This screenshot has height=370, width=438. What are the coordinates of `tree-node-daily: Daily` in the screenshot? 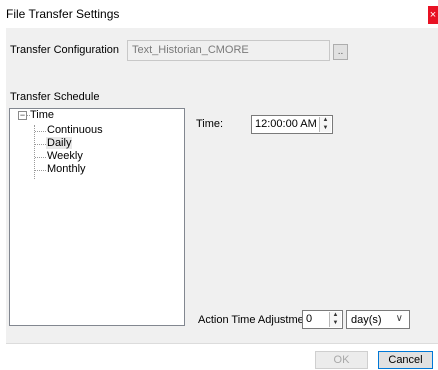 It's located at (59, 143).